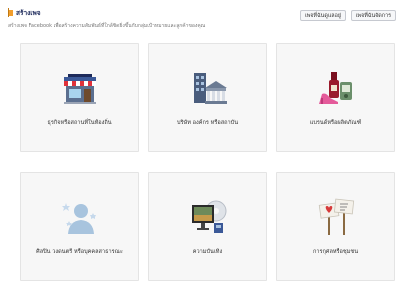 Image resolution: width=404 pixels, height=289 pixels. What do you see at coordinates (28, 13) in the screenshot?
I see `page-title: สร้างเพจ` at bounding box center [28, 13].